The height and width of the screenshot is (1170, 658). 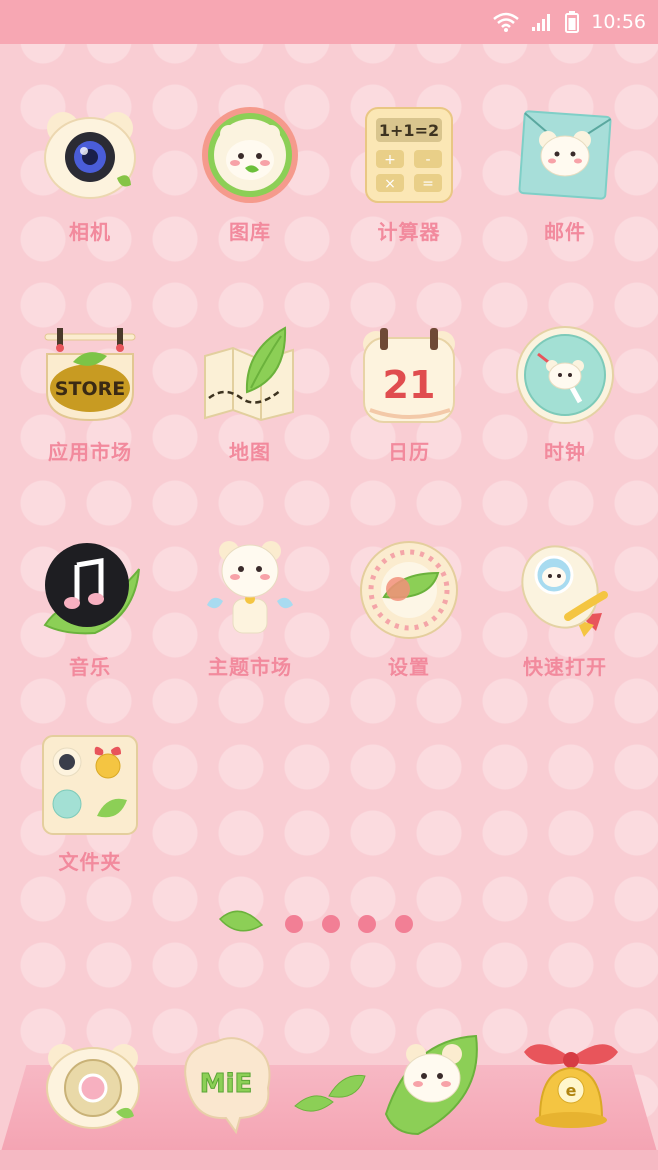 I want to click on app-label: 设置, so click(x=409, y=667).